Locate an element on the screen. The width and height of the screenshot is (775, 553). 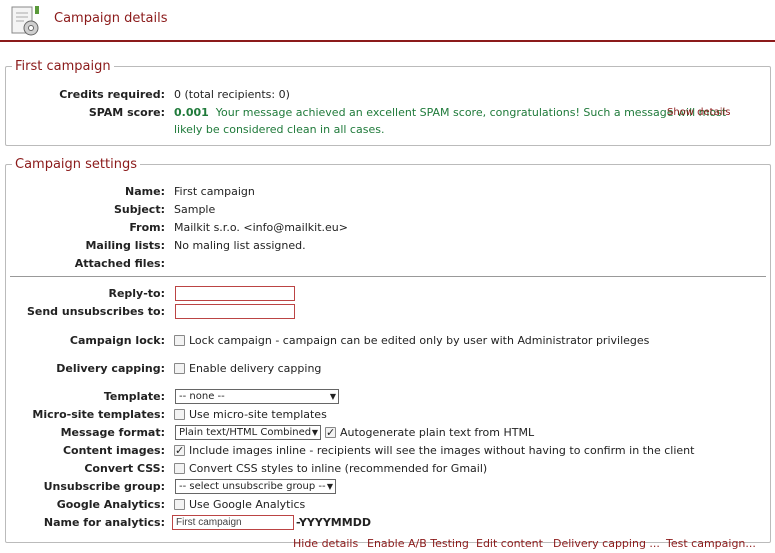
template-select: -- none -- ▼ is located at coordinates (257, 396).